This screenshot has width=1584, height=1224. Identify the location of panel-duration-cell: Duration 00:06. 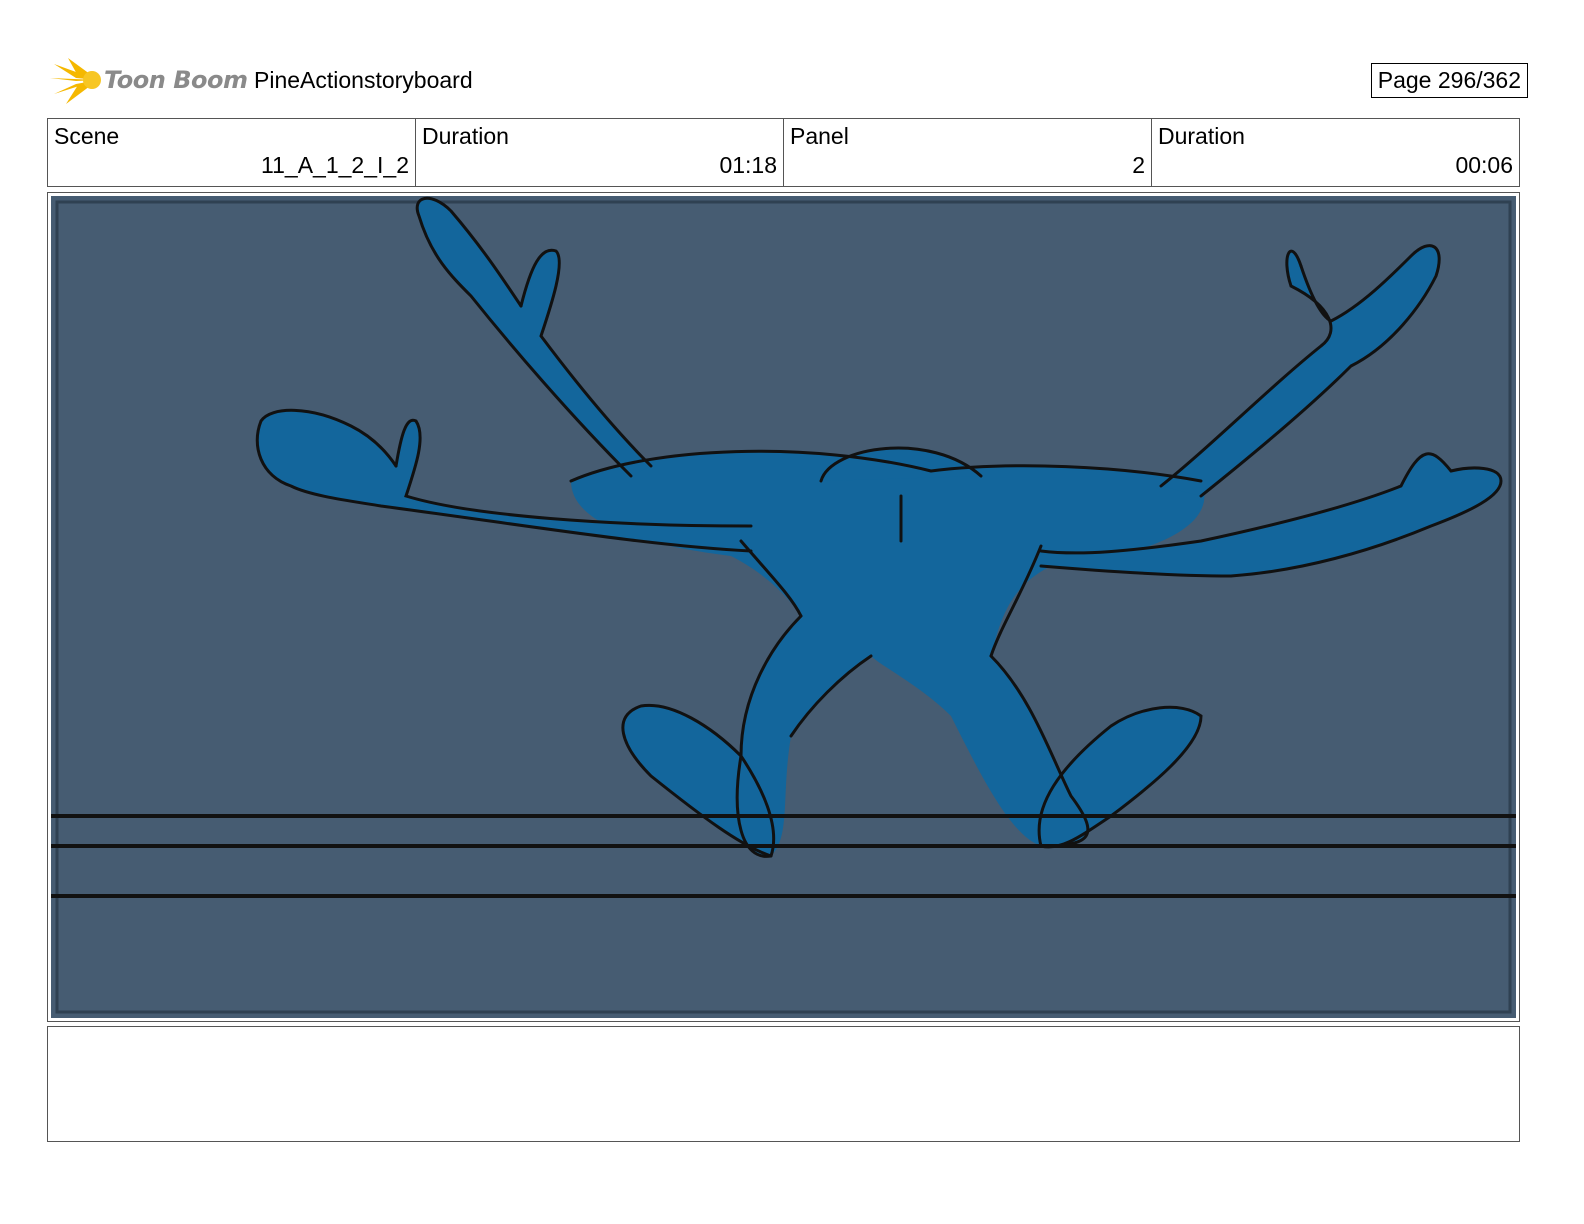
(1335, 152).